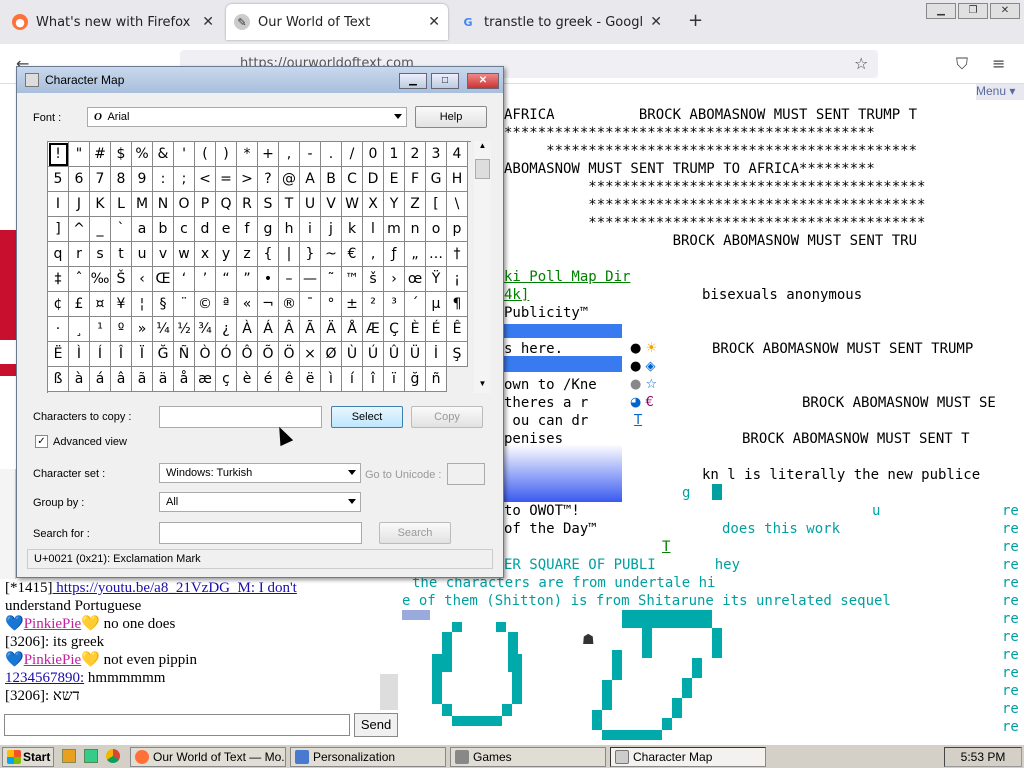  What do you see at coordinates (310, 304) in the screenshot?
I see `char-cell: ¯` at bounding box center [310, 304].